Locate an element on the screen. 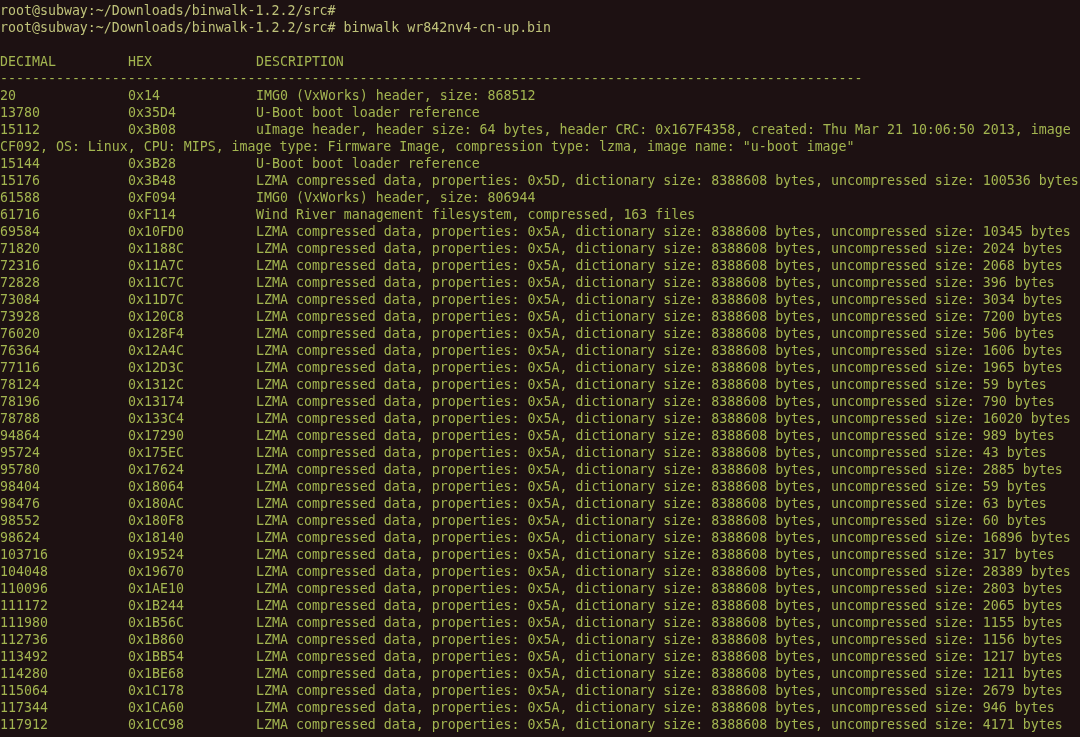 The width and height of the screenshot is (1080, 737). hex-cell-text: 0x133C4 is located at coordinates (156, 418).